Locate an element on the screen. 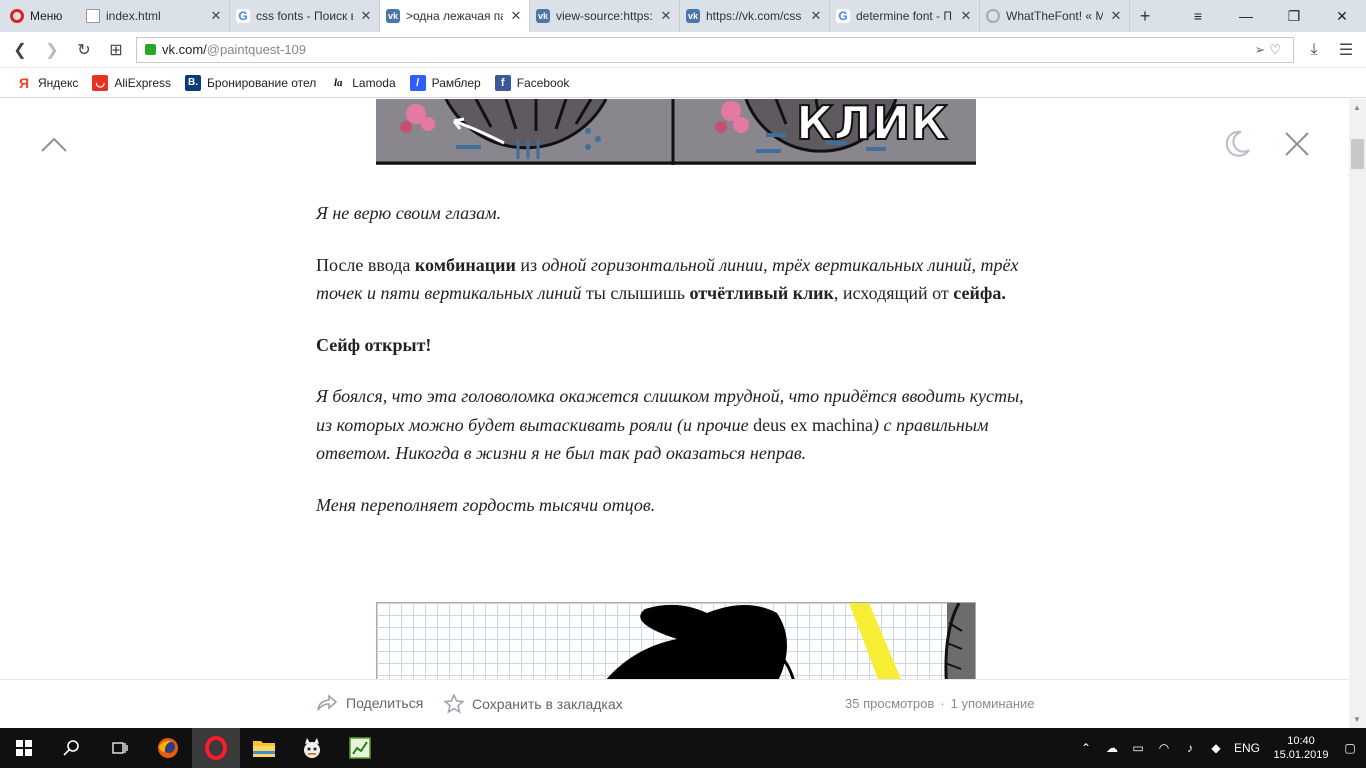 This screenshot has width=1366, height=768. navigation-bar: ❮ ❯ ↻ ⊞ vk.com/@paintquest-109 ➢♡ ⤓ ☰ is located at coordinates (683, 50).